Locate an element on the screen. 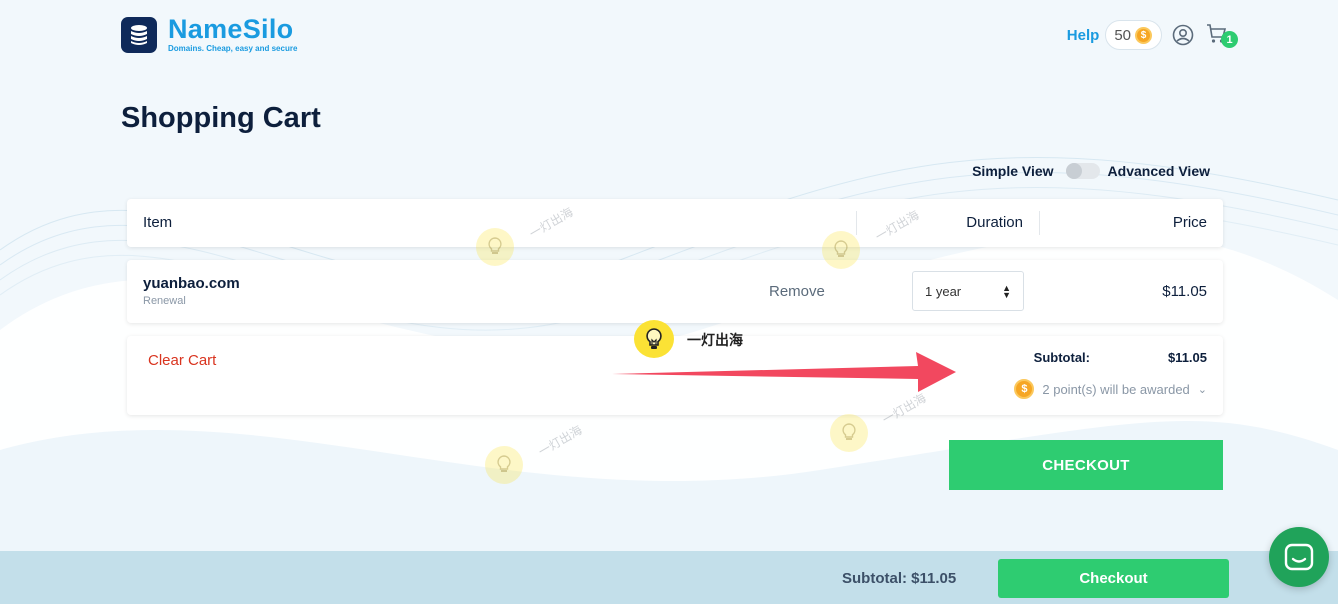 The width and height of the screenshot is (1338, 604). duration-select: 1 year ▲ ▼ is located at coordinates (968, 291).